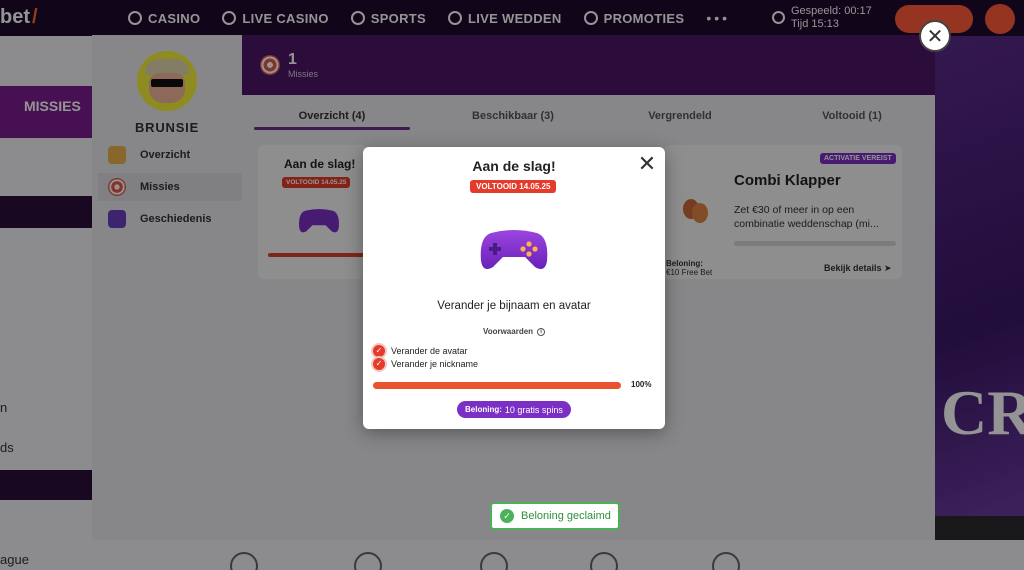  I want to click on reward-label: Beloning:, so click(483, 409).